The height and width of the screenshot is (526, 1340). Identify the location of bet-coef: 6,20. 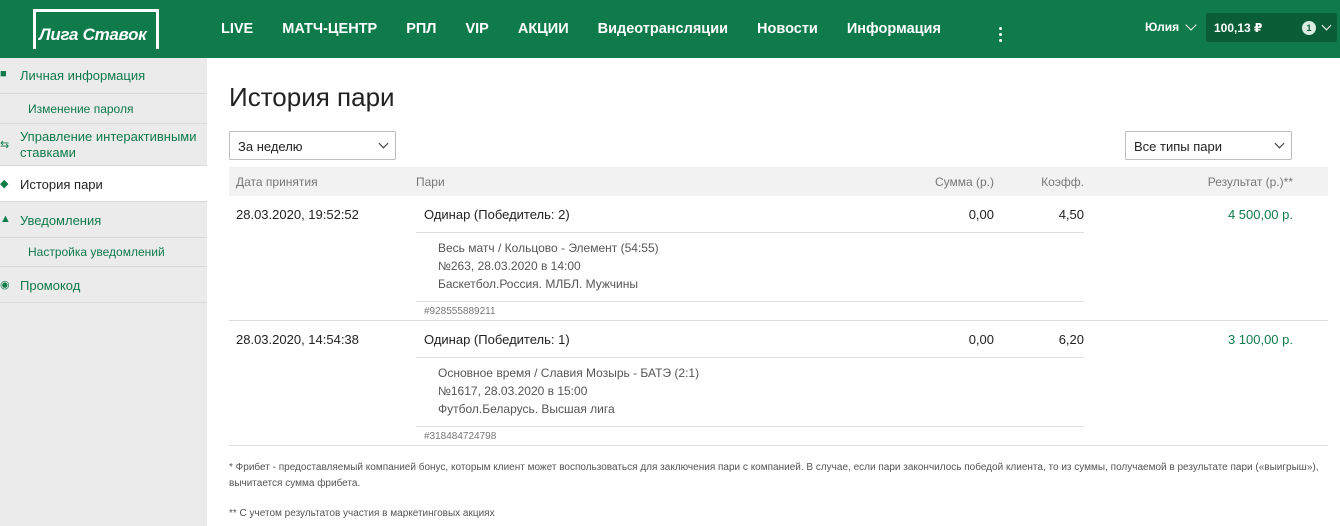
(1071, 339).